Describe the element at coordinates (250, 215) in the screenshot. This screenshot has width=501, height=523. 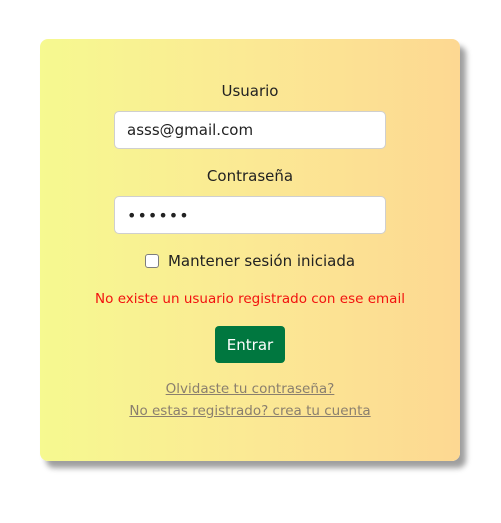
I see `password-input` at that location.